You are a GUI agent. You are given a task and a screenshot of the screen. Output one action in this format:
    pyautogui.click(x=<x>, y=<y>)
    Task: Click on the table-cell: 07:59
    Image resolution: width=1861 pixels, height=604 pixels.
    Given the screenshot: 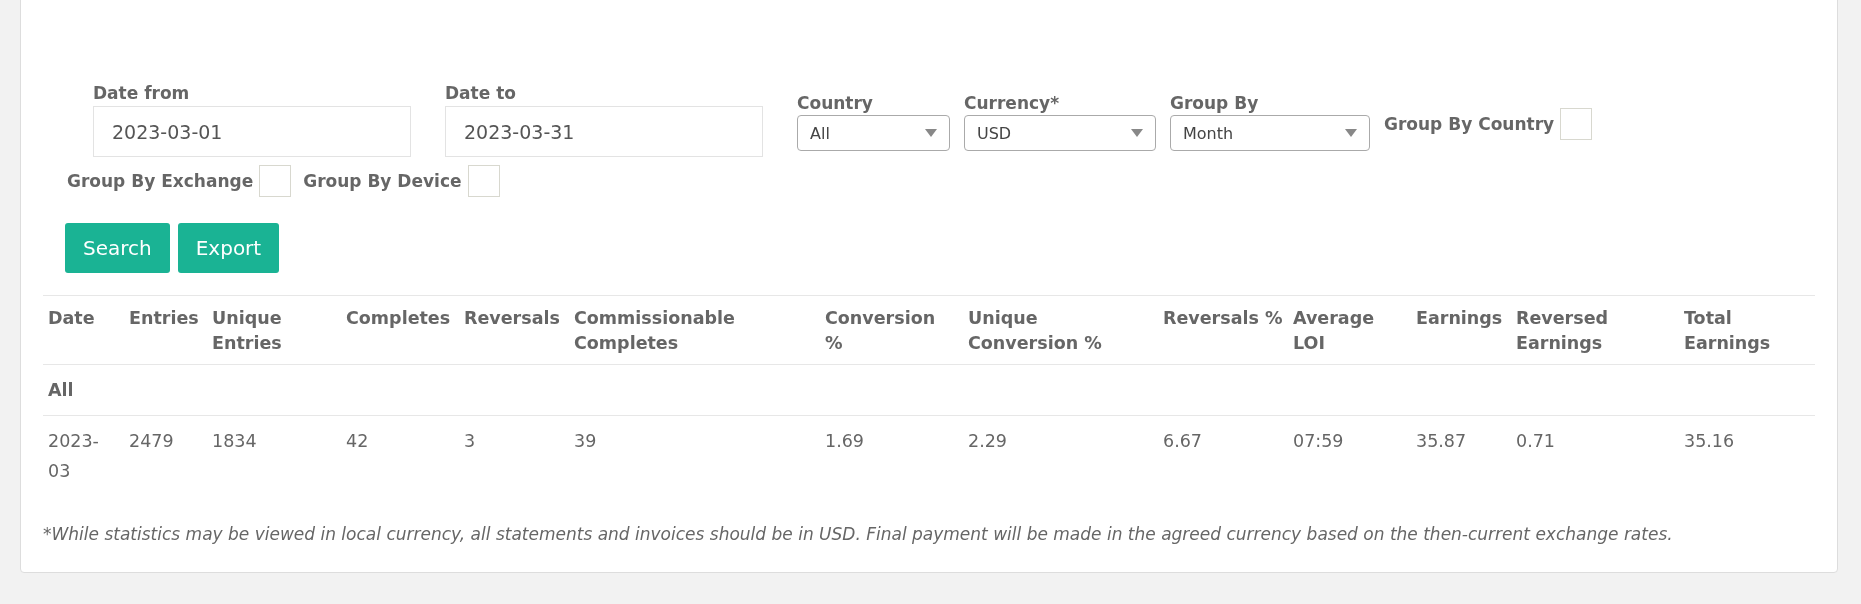 What is the action you would take?
    pyautogui.click(x=1349, y=455)
    